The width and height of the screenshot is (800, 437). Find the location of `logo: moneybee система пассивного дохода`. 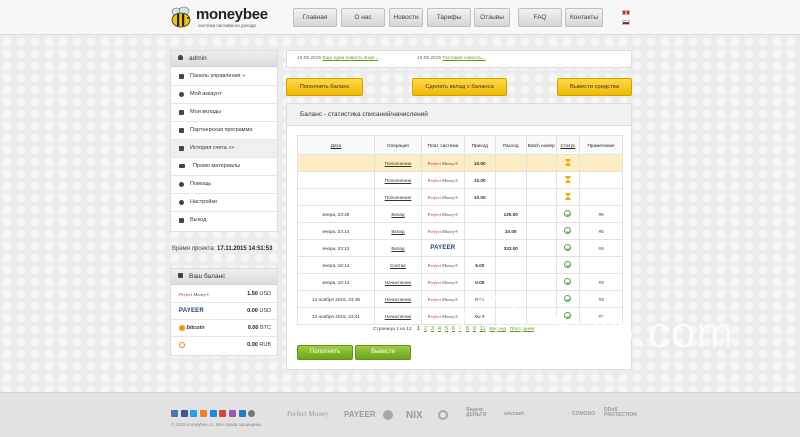

logo: moneybee система пассивного дохода is located at coordinates (224, 18).